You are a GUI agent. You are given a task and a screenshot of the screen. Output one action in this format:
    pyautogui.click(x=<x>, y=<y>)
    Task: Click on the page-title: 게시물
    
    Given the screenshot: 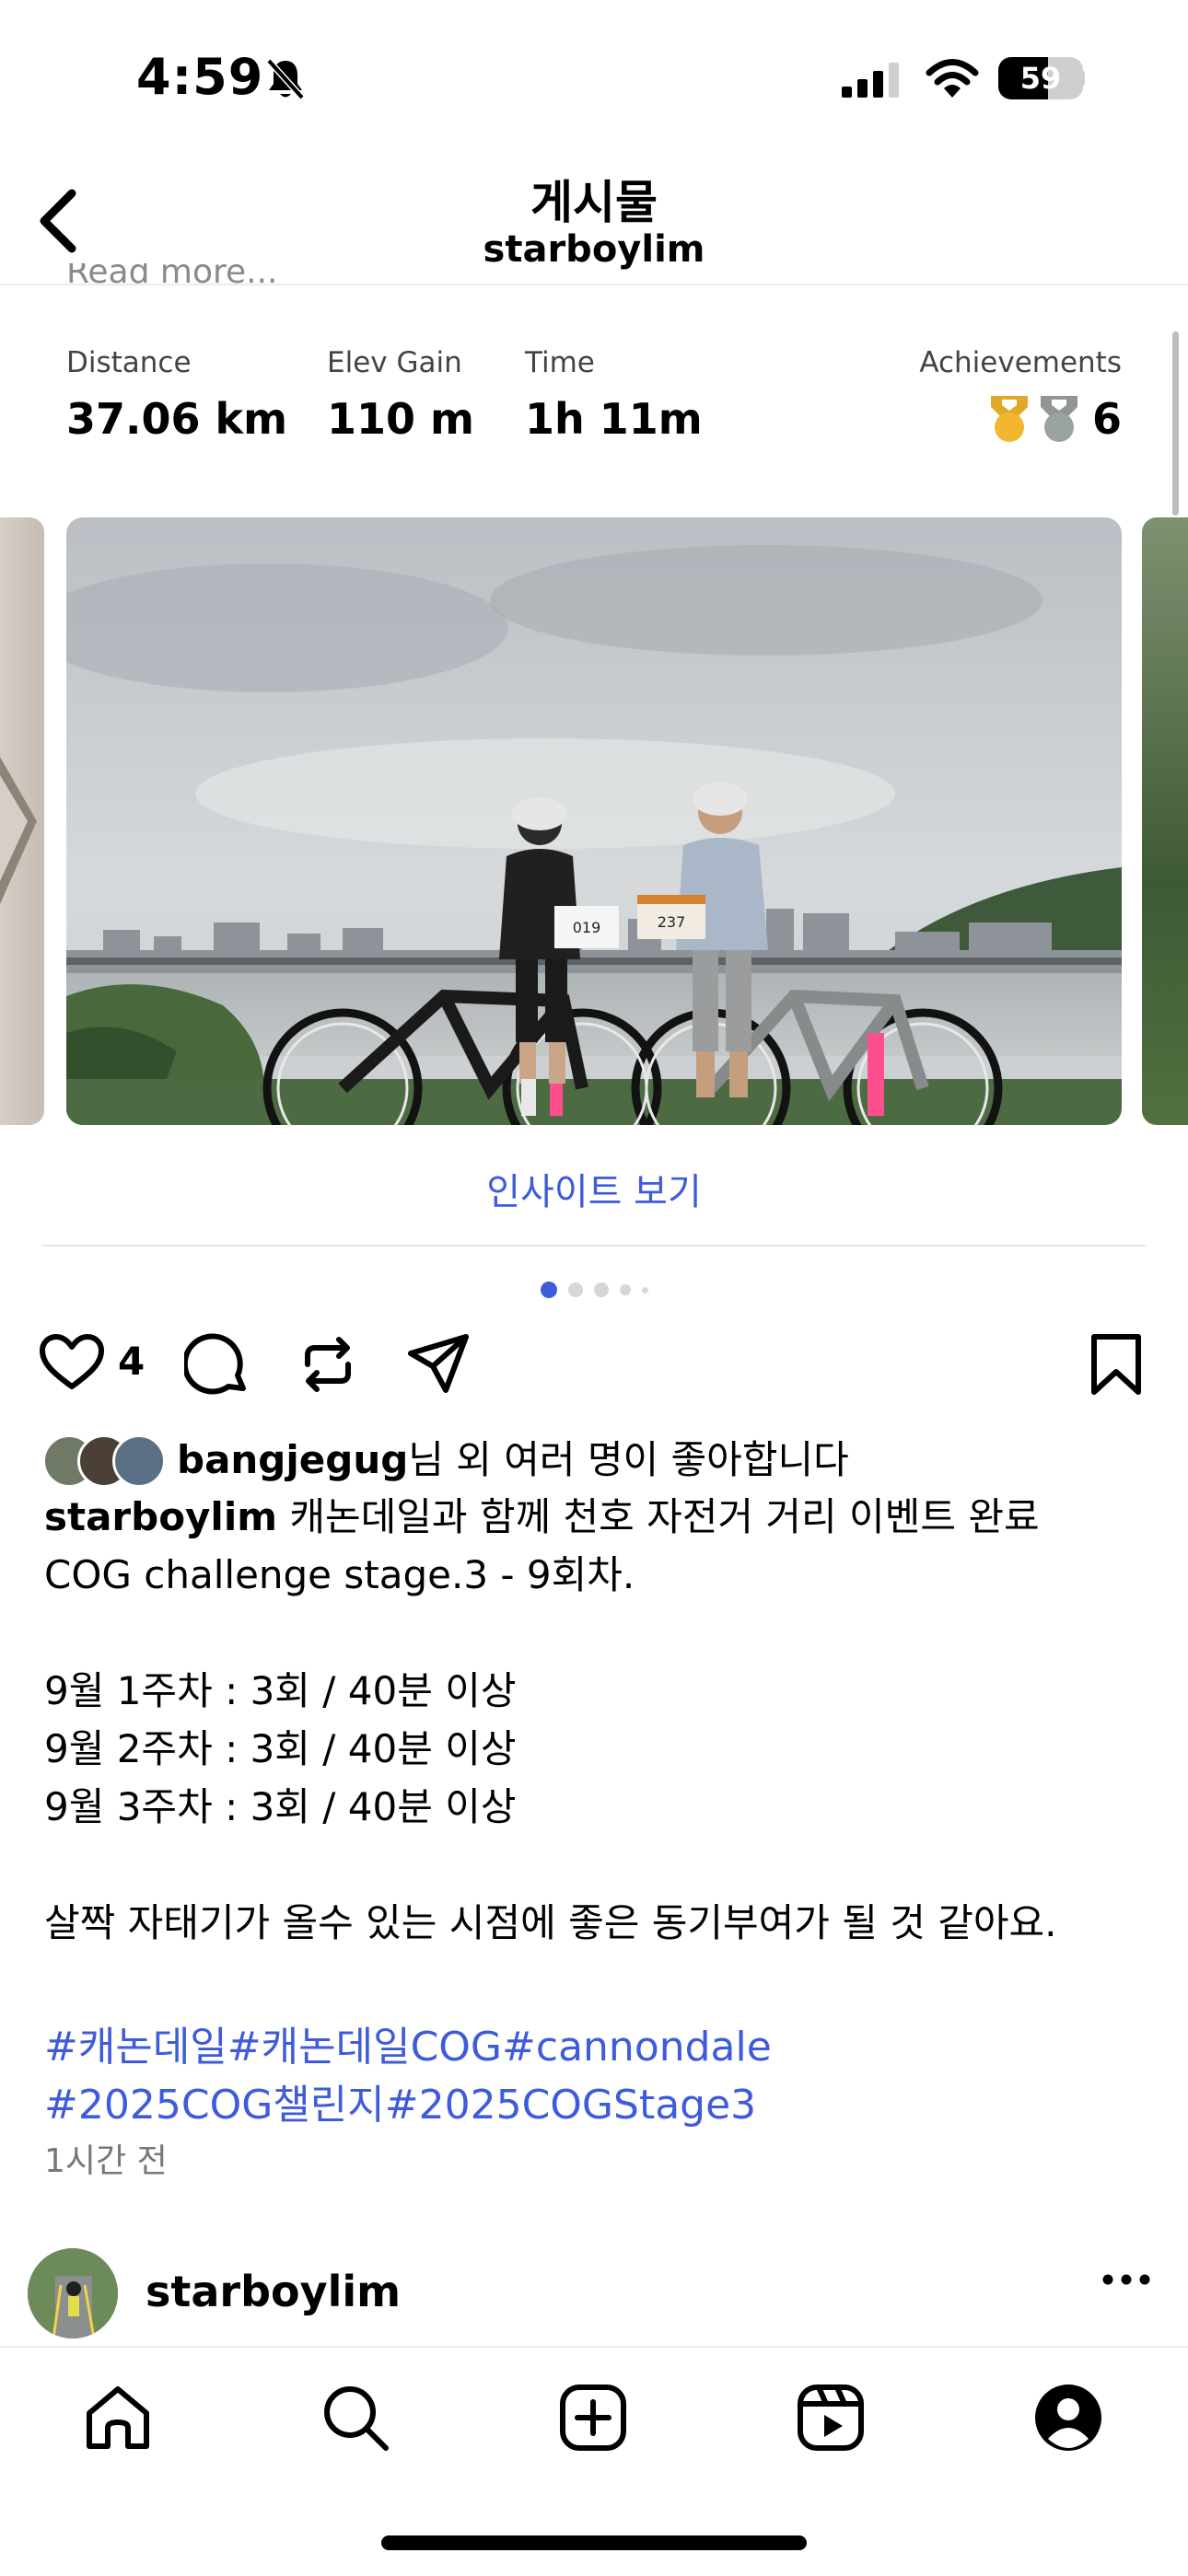 What is the action you would take?
    pyautogui.click(x=594, y=202)
    